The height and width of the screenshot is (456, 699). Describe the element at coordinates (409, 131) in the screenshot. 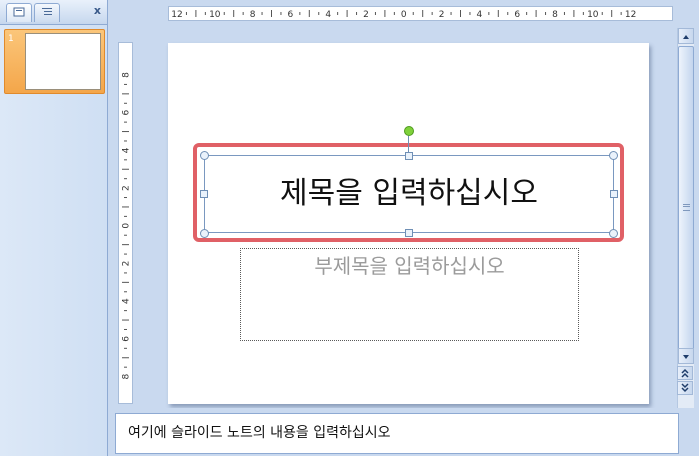

I see `rotate-handle` at that location.